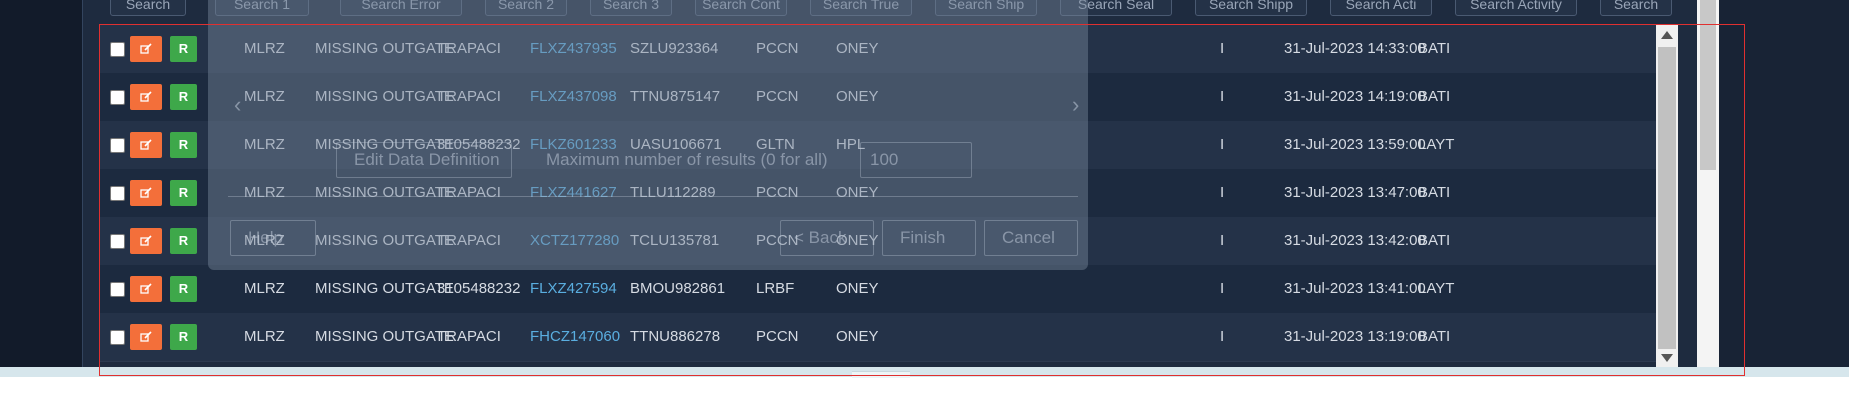  What do you see at coordinates (573, 289) in the screenshot?
I see `cell-chassis-link: FLXZ427594` at bounding box center [573, 289].